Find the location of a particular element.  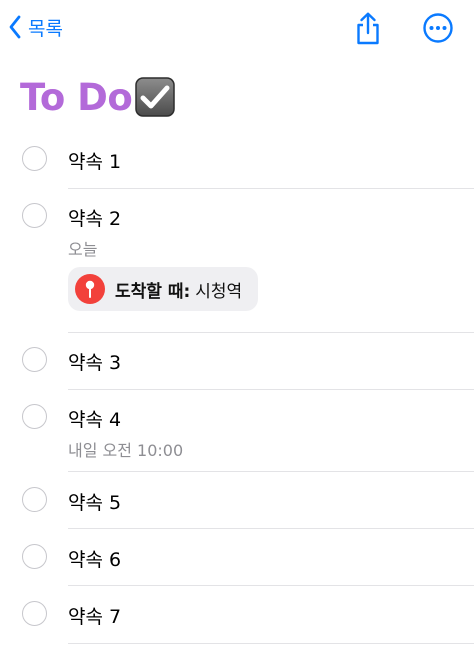

location-chip: 도착할 때: 시청역 is located at coordinates (163, 289).